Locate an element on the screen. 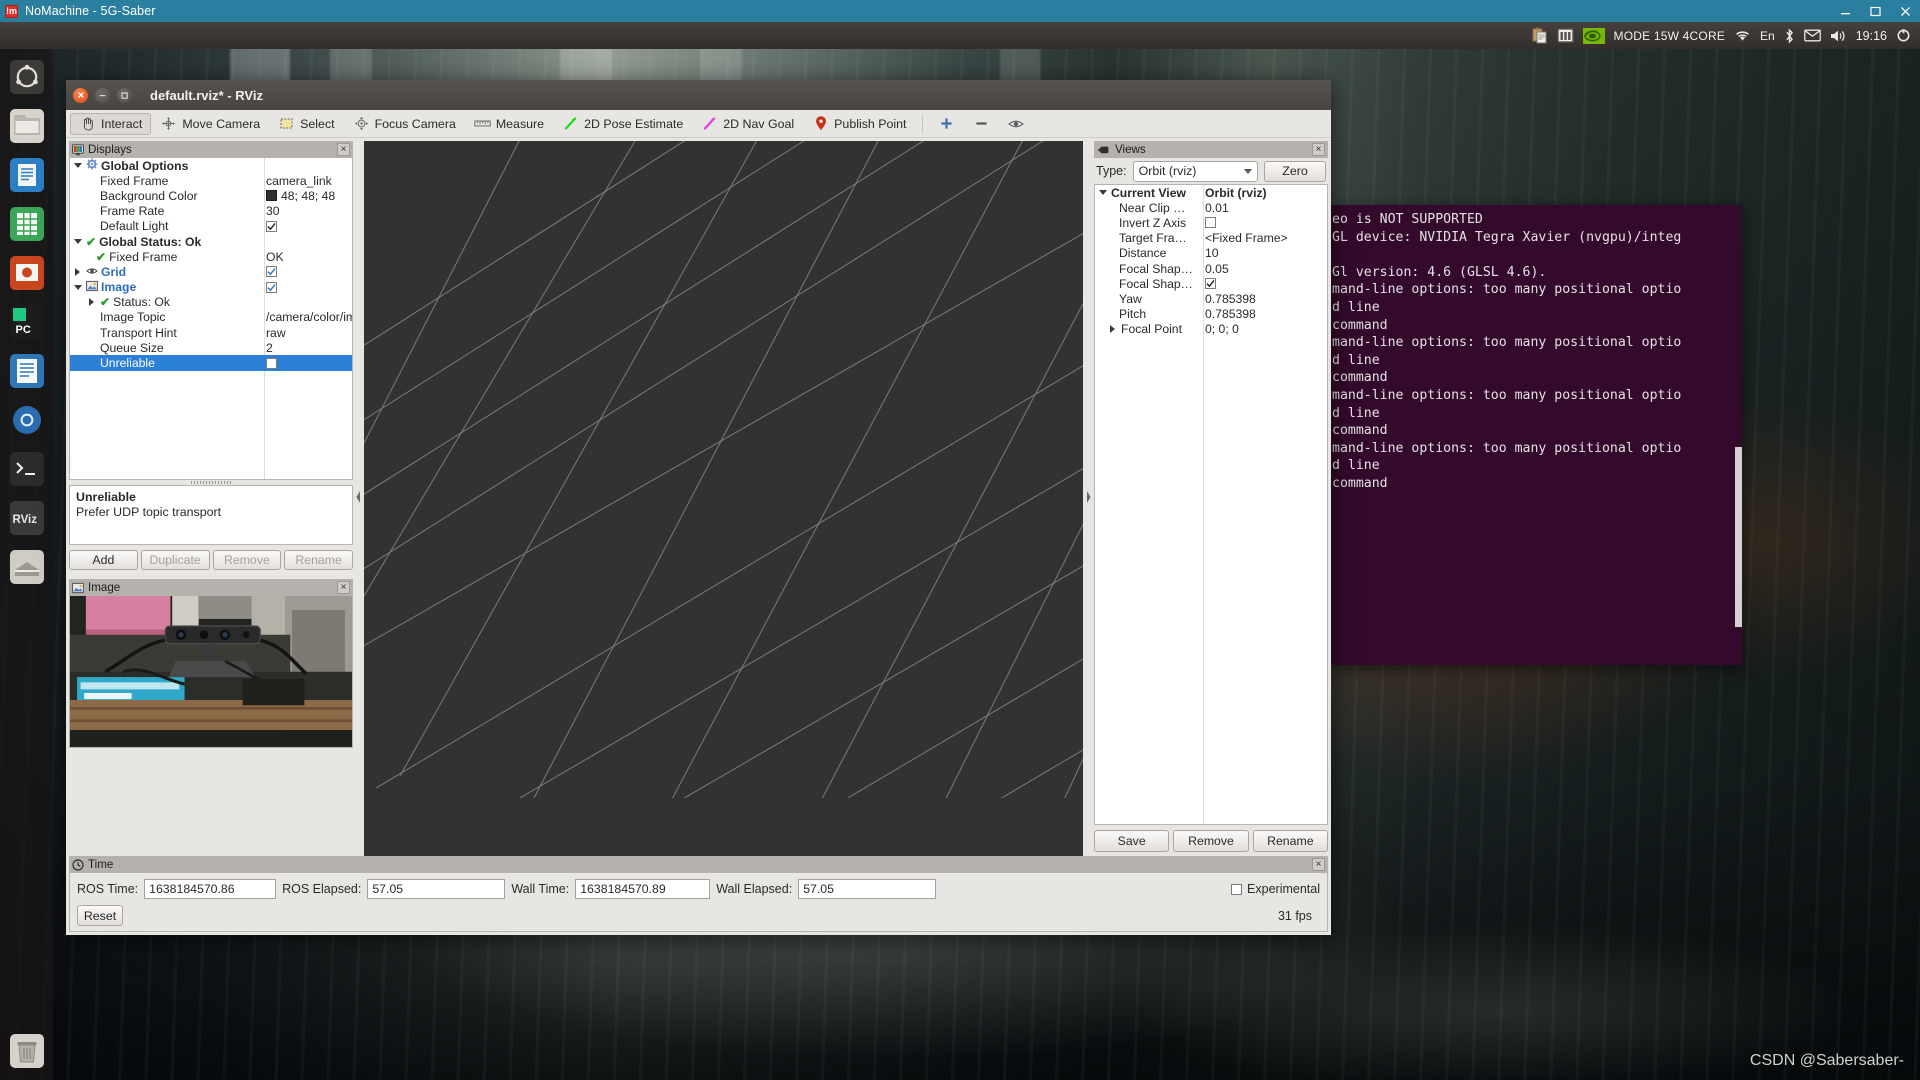  invert-z-axis-checkbox is located at coordinates (1210, 223).